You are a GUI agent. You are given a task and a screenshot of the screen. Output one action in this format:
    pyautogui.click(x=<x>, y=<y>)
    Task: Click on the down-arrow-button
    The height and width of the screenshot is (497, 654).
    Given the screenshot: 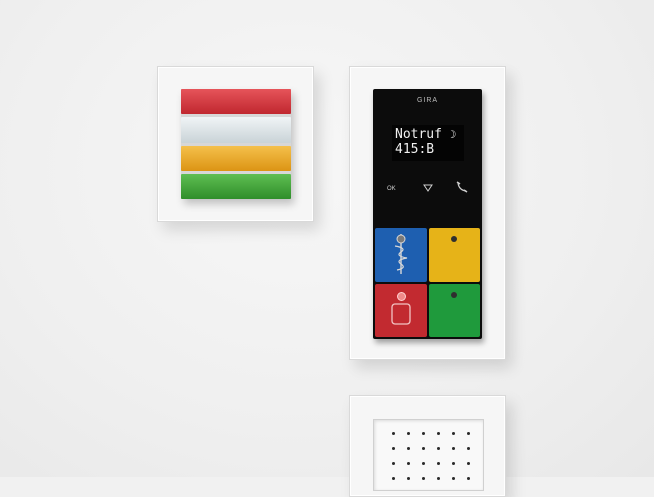 What is the action you would take?
    pyautogui.click(x=428, y=189)
    